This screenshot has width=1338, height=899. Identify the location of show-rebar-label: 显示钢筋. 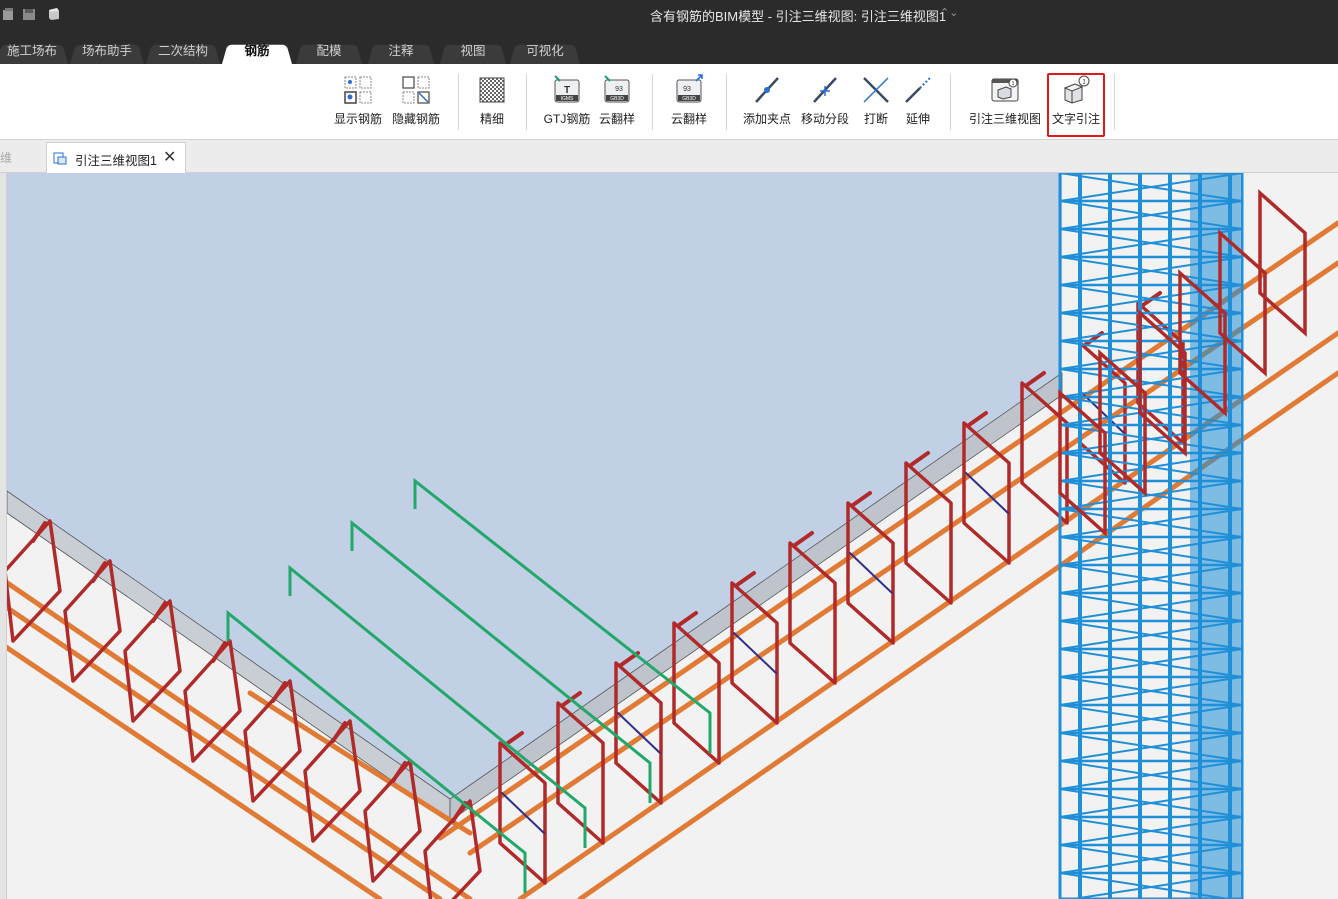
(357, 119).